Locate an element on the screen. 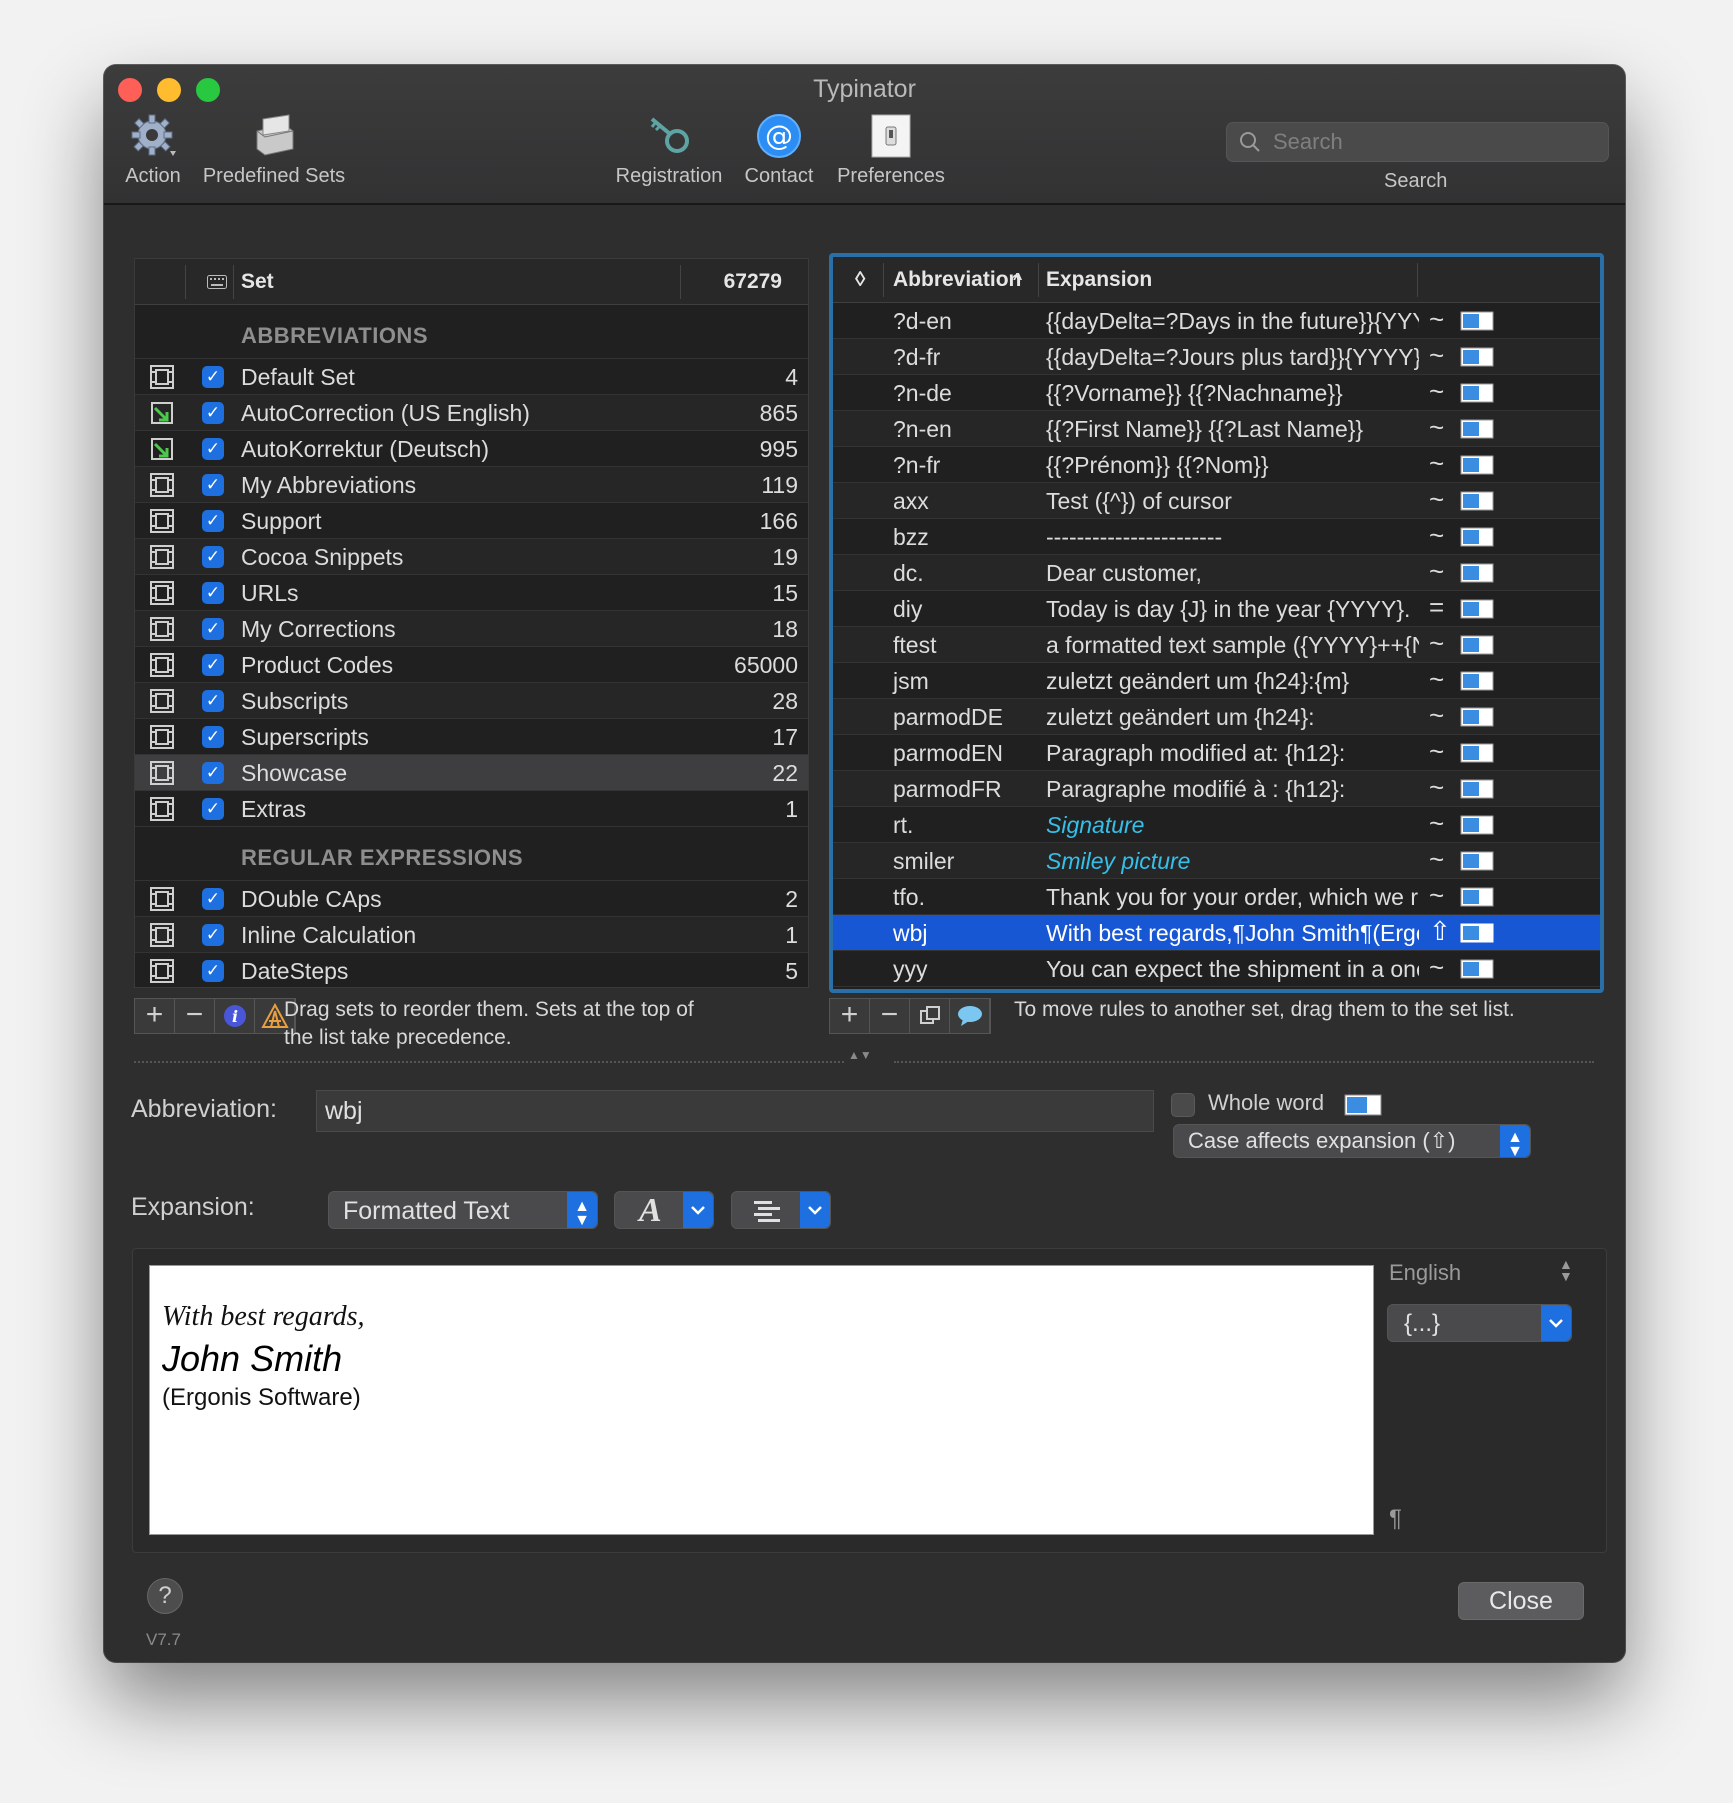  set-row: ✓ Showcase 22 is located at coordinates (471, 773).